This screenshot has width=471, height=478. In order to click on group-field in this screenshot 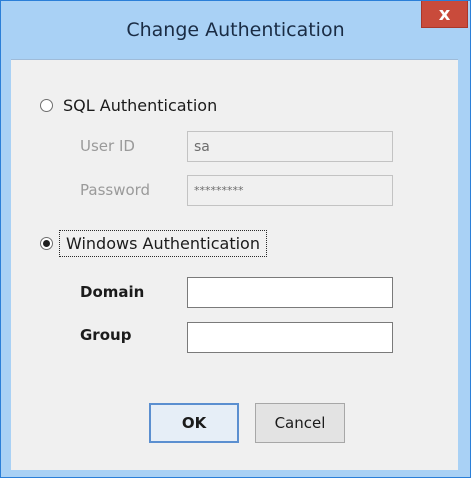, I will do `click(290, 337)`.